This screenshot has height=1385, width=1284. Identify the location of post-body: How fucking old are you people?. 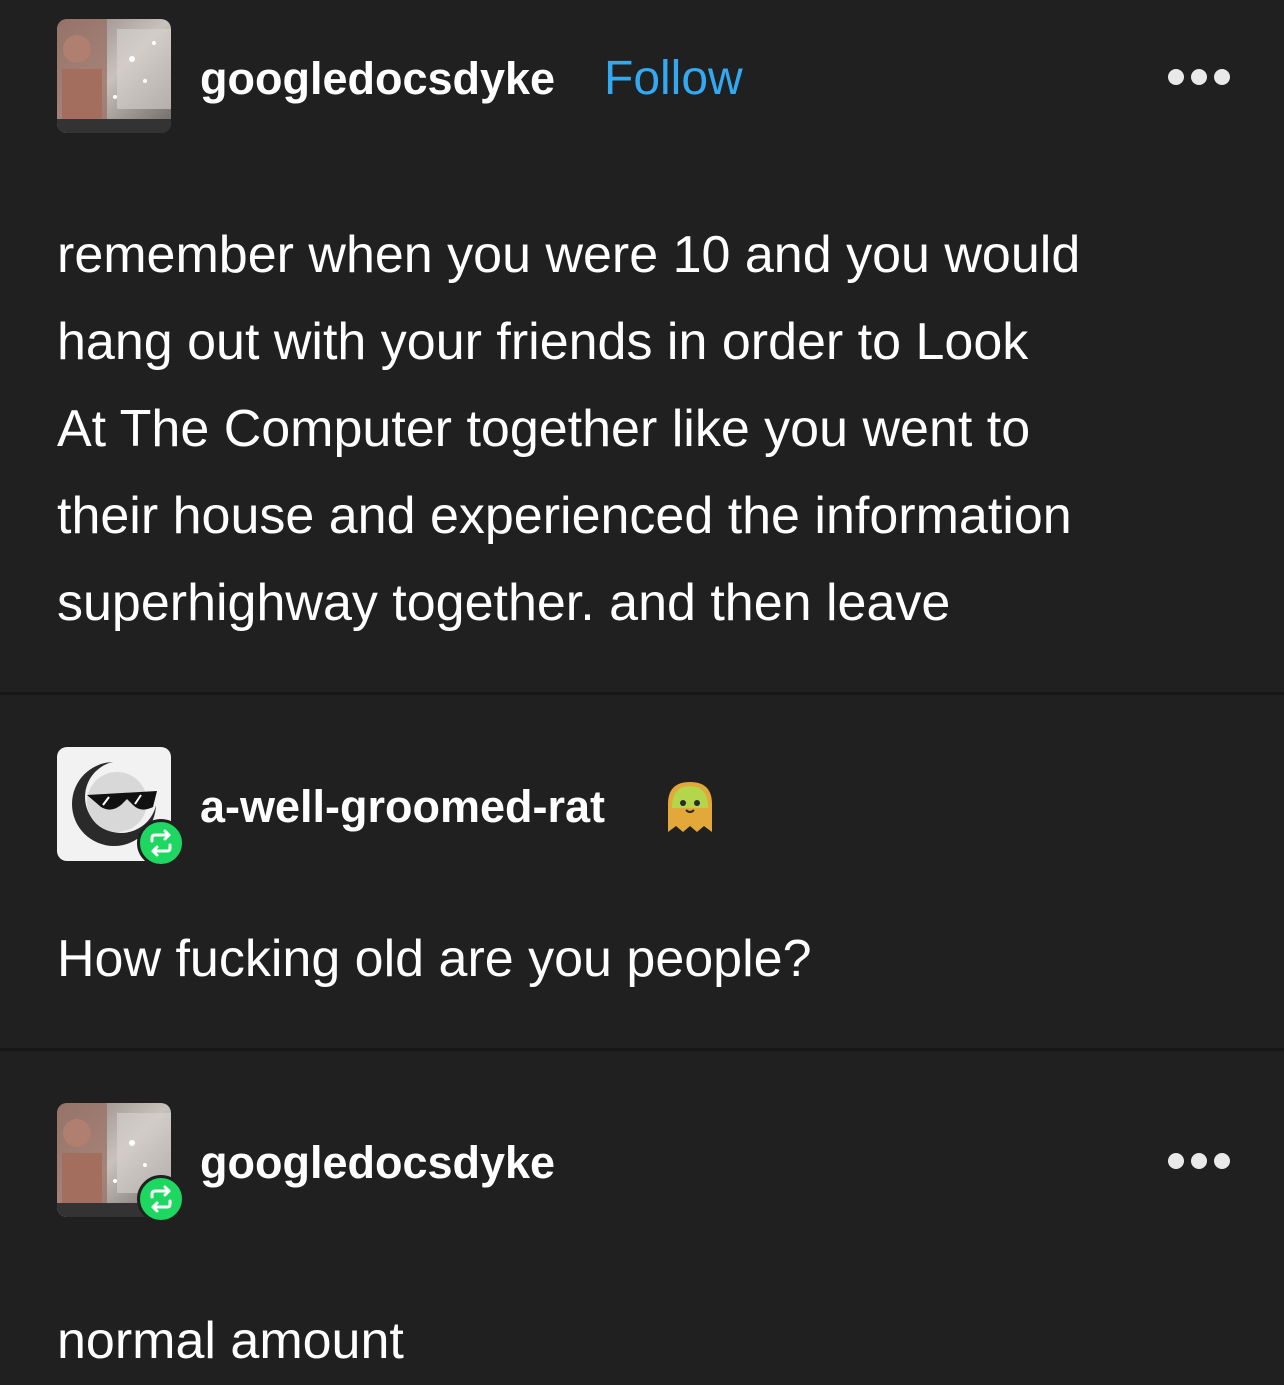
(434, 959).